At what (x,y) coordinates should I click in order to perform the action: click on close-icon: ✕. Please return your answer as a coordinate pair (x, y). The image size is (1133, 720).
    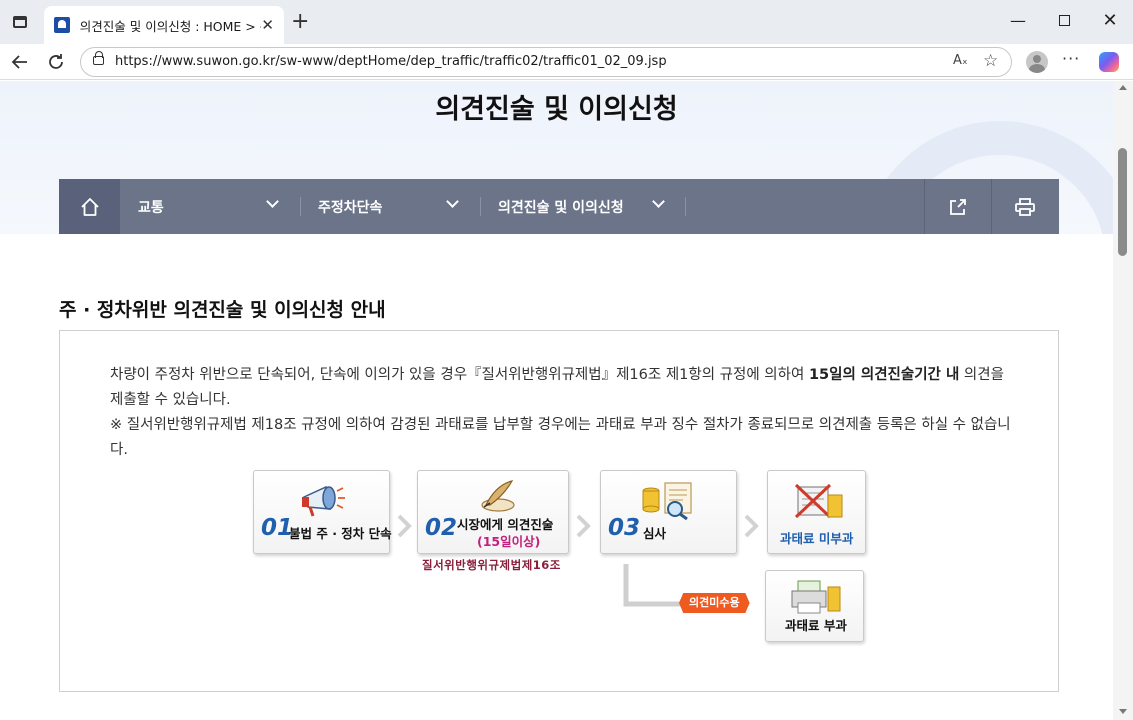
    Looking at the image, I should click on (267, 25).